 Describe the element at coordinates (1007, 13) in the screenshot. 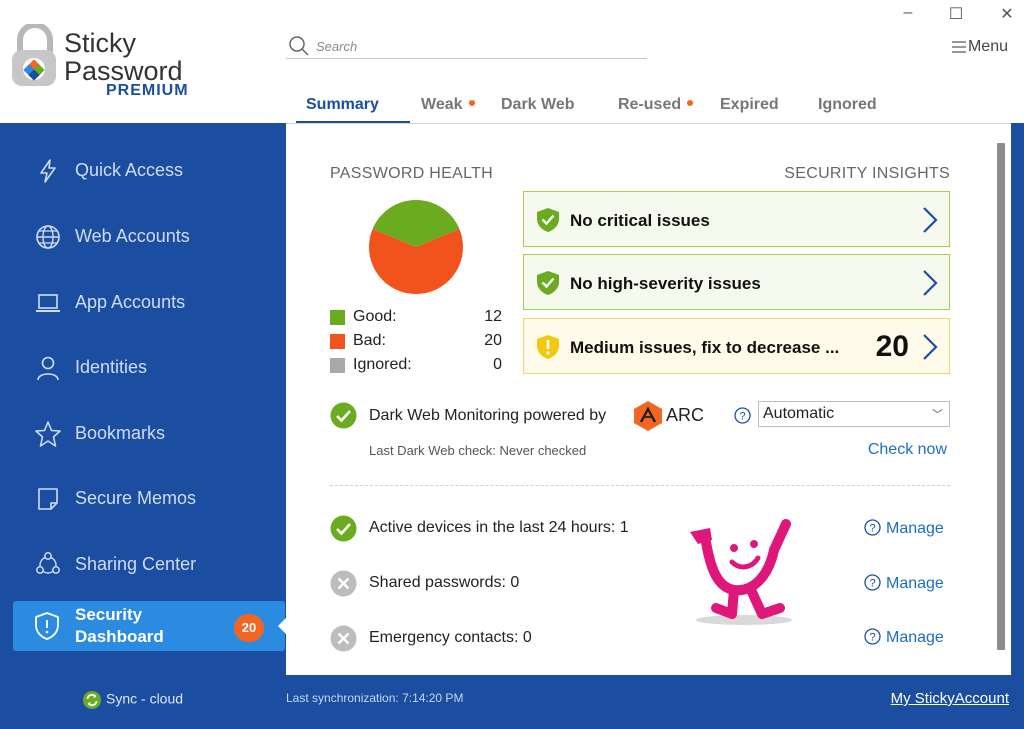

I see `close-button: ✕` at that location.